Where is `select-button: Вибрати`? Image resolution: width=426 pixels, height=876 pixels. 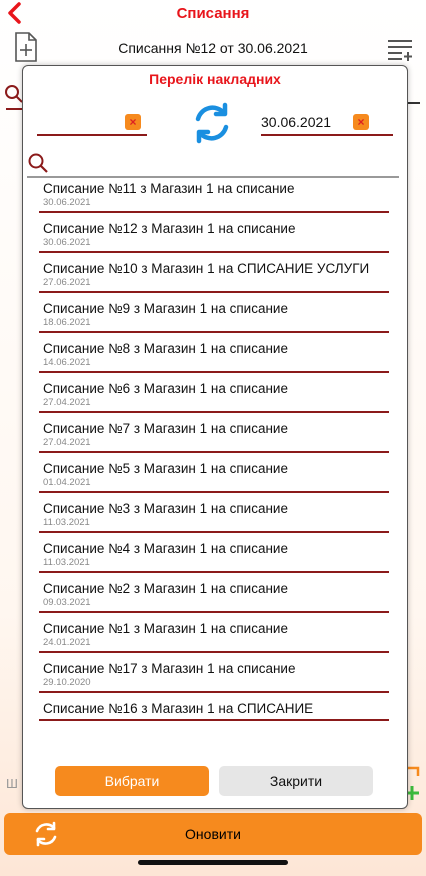
select-button: Вибрати is located at coordinates (132, 781).